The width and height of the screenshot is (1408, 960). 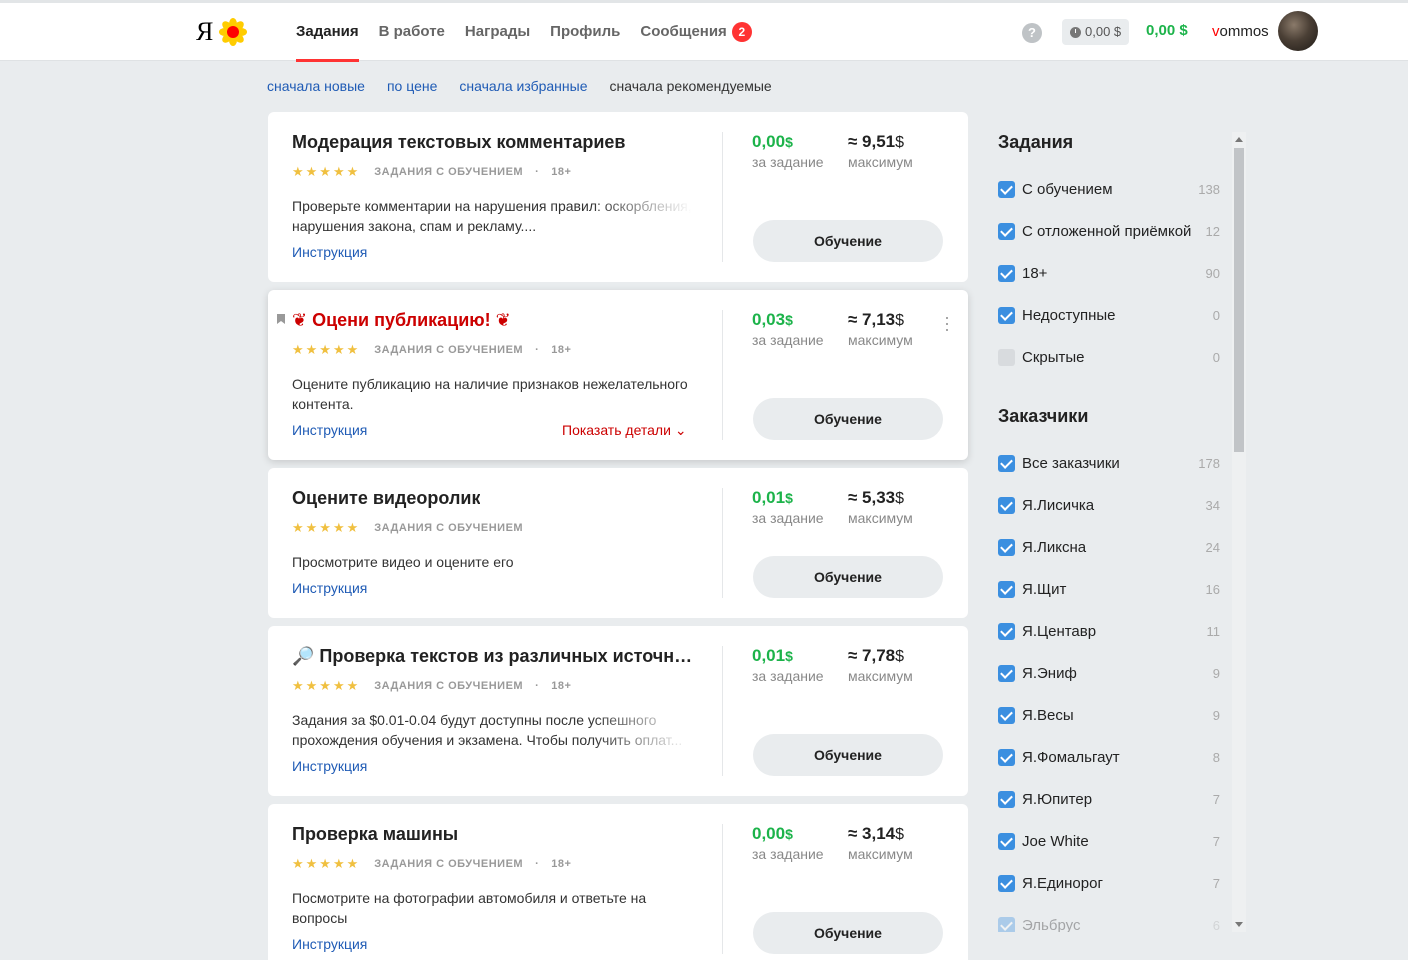 I want to click on filter-unavailable: Недоступные 0, so click(x=1109, y=315).